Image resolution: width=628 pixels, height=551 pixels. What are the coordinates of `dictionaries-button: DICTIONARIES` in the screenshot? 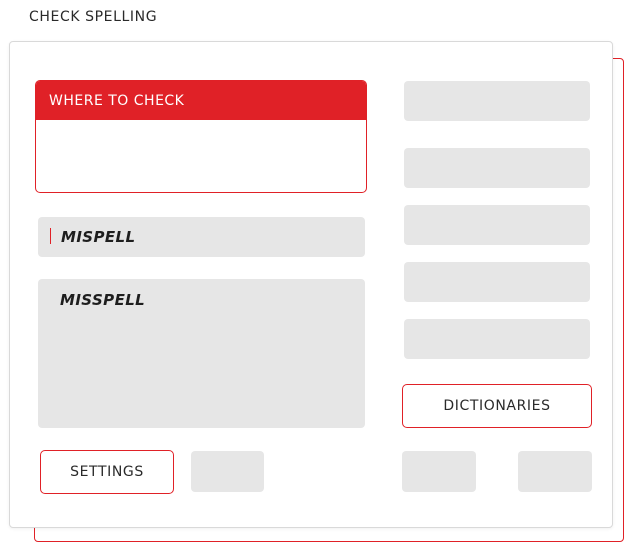 It's located at (497, 406).